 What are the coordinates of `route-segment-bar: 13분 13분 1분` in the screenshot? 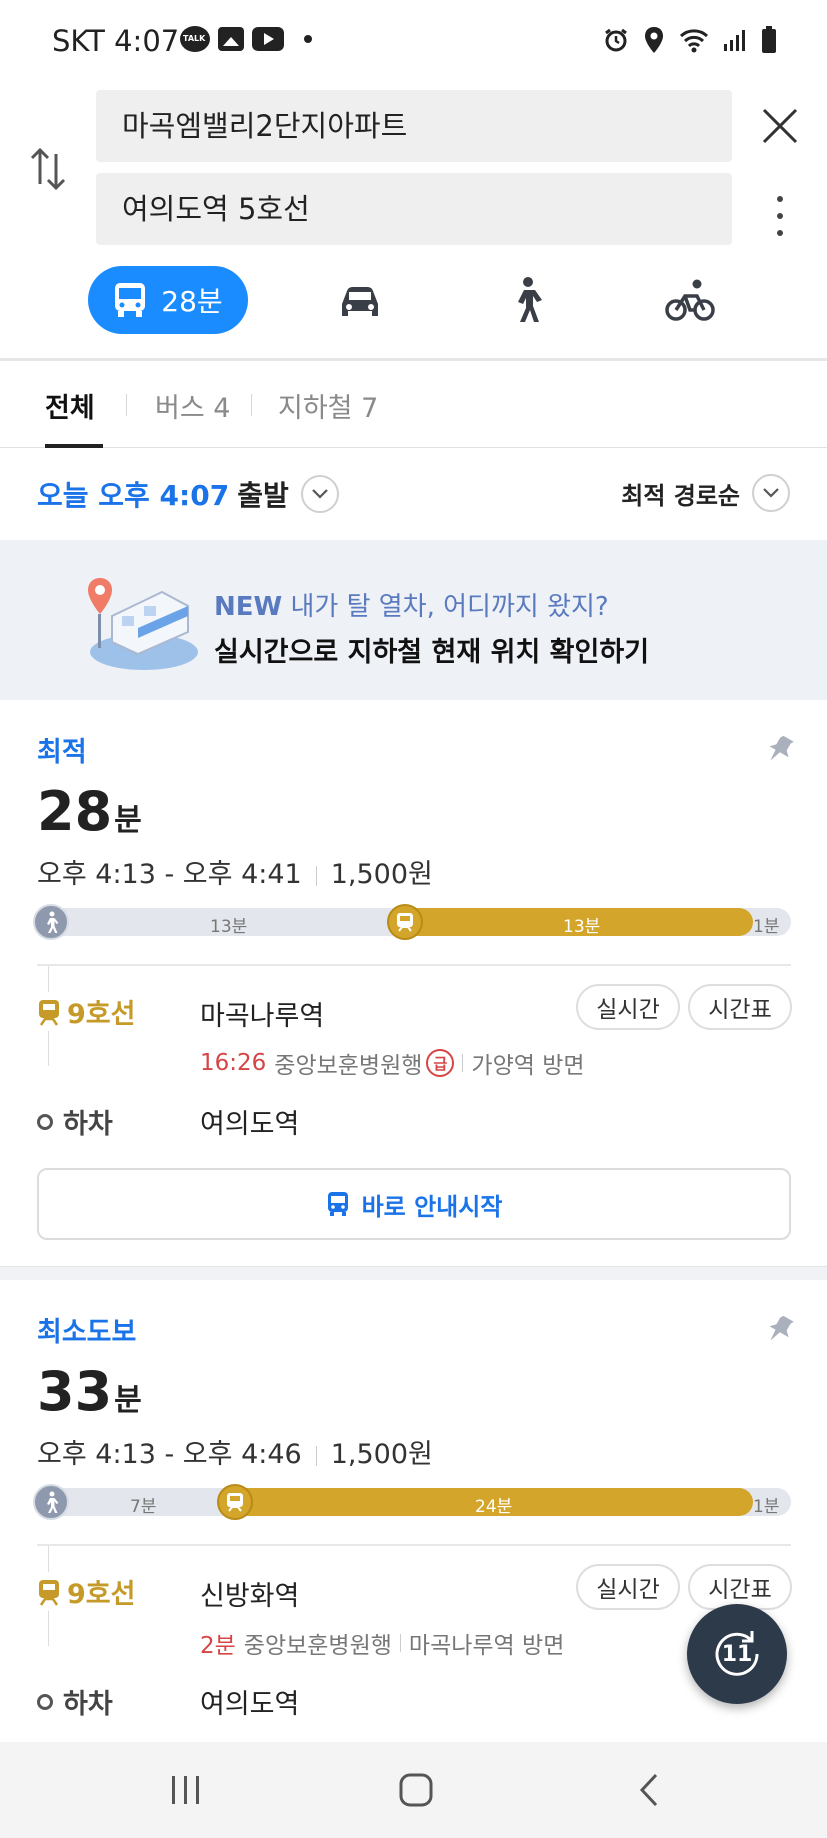 It's located at (412, 922).